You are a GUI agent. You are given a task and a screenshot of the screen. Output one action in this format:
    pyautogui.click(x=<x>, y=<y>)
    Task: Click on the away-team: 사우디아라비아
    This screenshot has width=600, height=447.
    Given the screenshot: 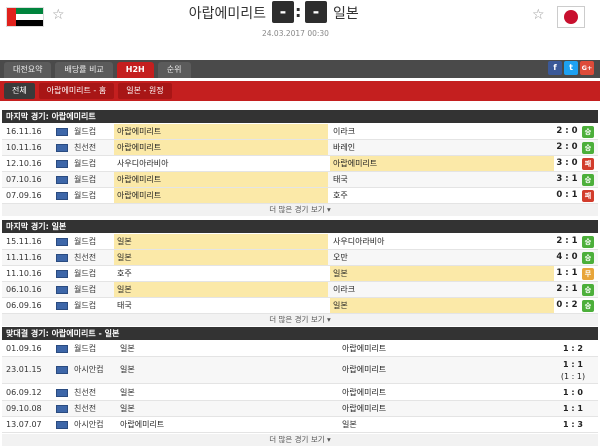 What is the action you would take?
    pyautogui.click(x=442, y=241)
    